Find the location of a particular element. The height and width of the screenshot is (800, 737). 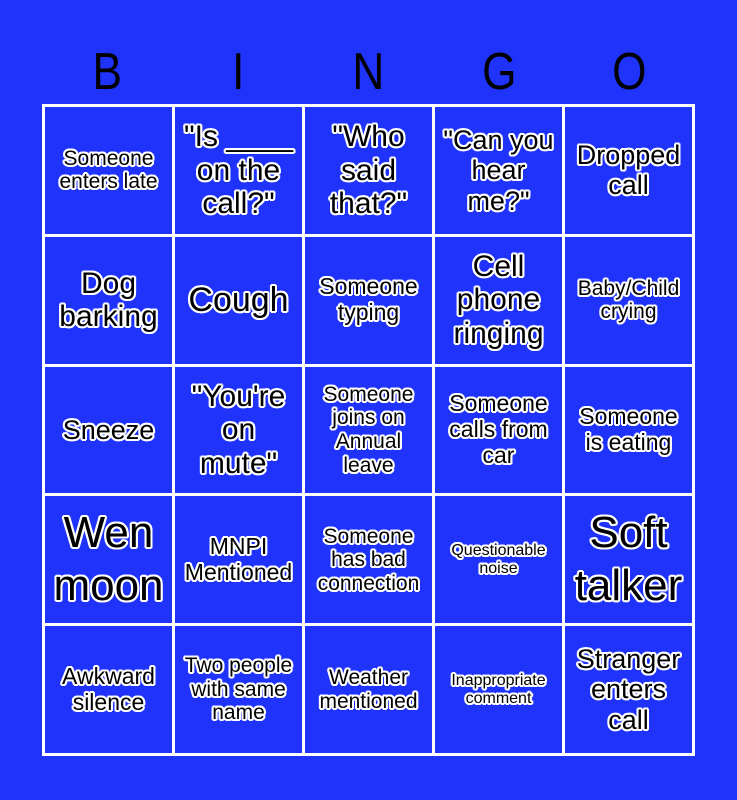

header-letter-o: O is located at coordinates (629, 72).